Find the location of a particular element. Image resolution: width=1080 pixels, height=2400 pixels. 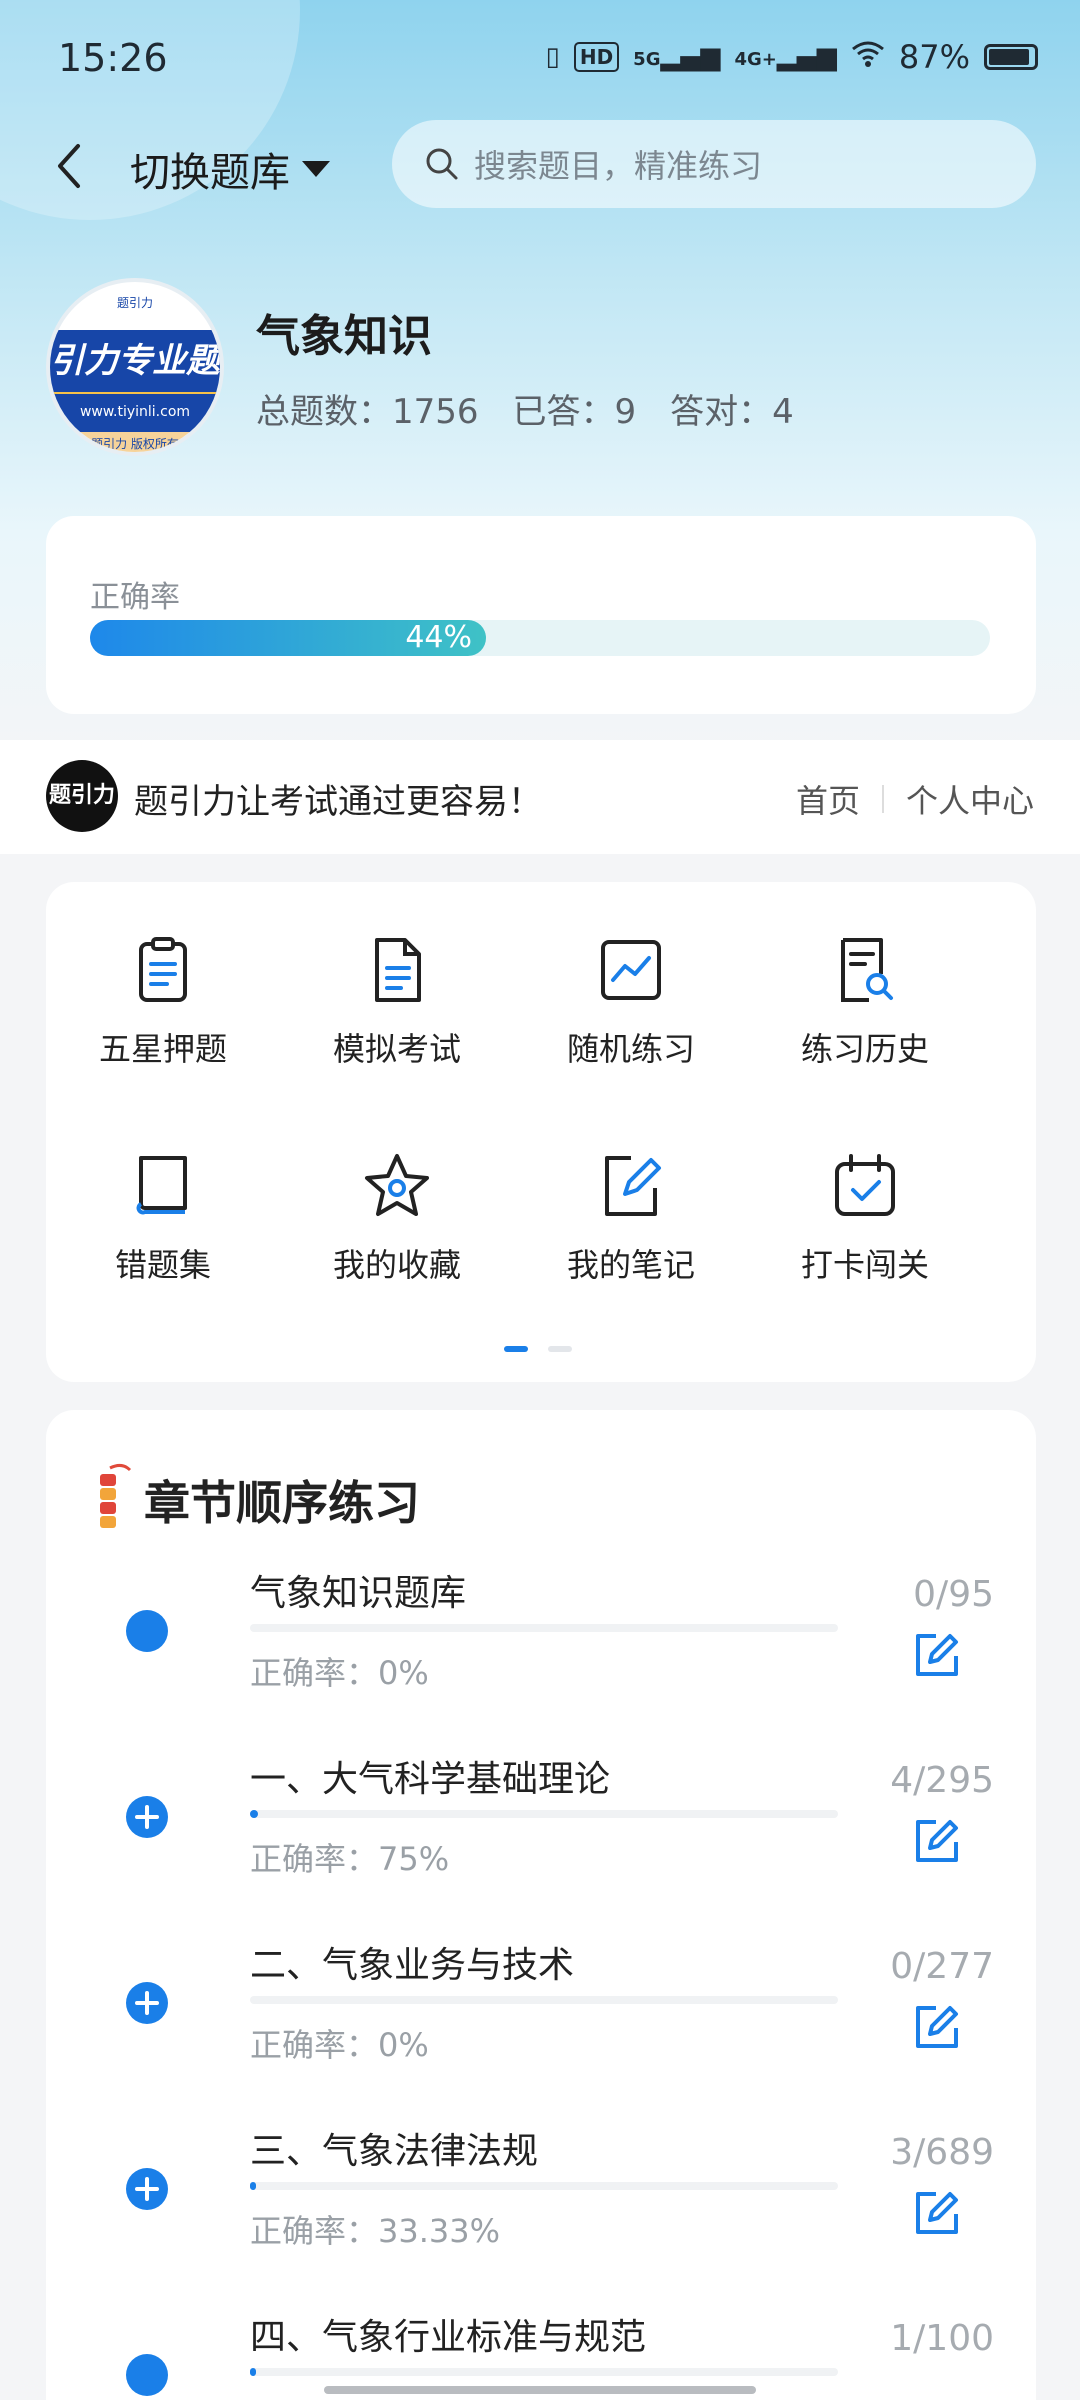

feature-label: 错题集 is located at coordinates (162, 1265).